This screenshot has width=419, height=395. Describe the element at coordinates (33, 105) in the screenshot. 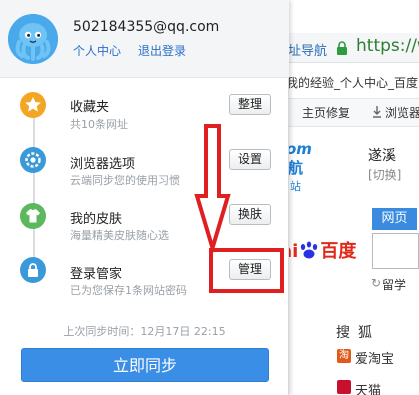

I see `star-icon` at that location.